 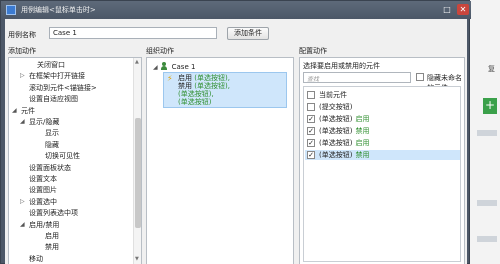 What do you see at coordinates (137, 62) in the screenshot?
I see `scroll-up-icon: ▲` at bounding box center [137, 62].